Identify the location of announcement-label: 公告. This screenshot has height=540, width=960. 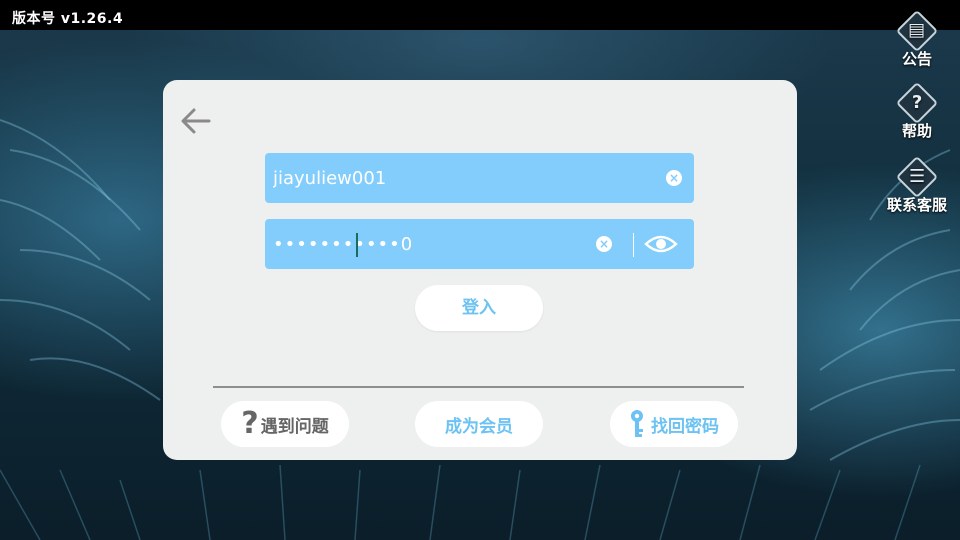
(916, 59).